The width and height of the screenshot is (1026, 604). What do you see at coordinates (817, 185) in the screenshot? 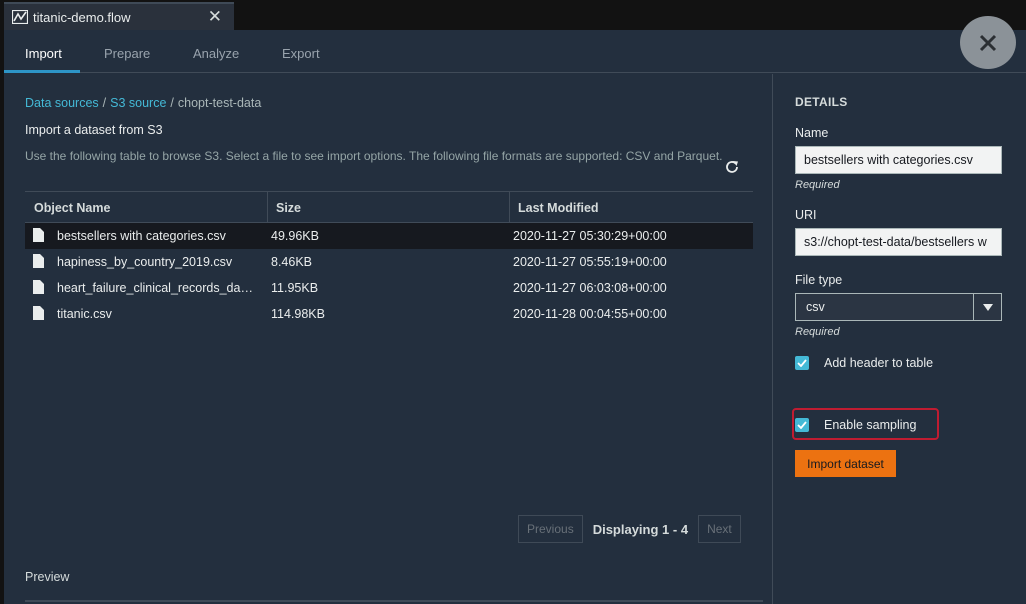
I see `name-required-hint: Required` at bounding box center [817, 185].